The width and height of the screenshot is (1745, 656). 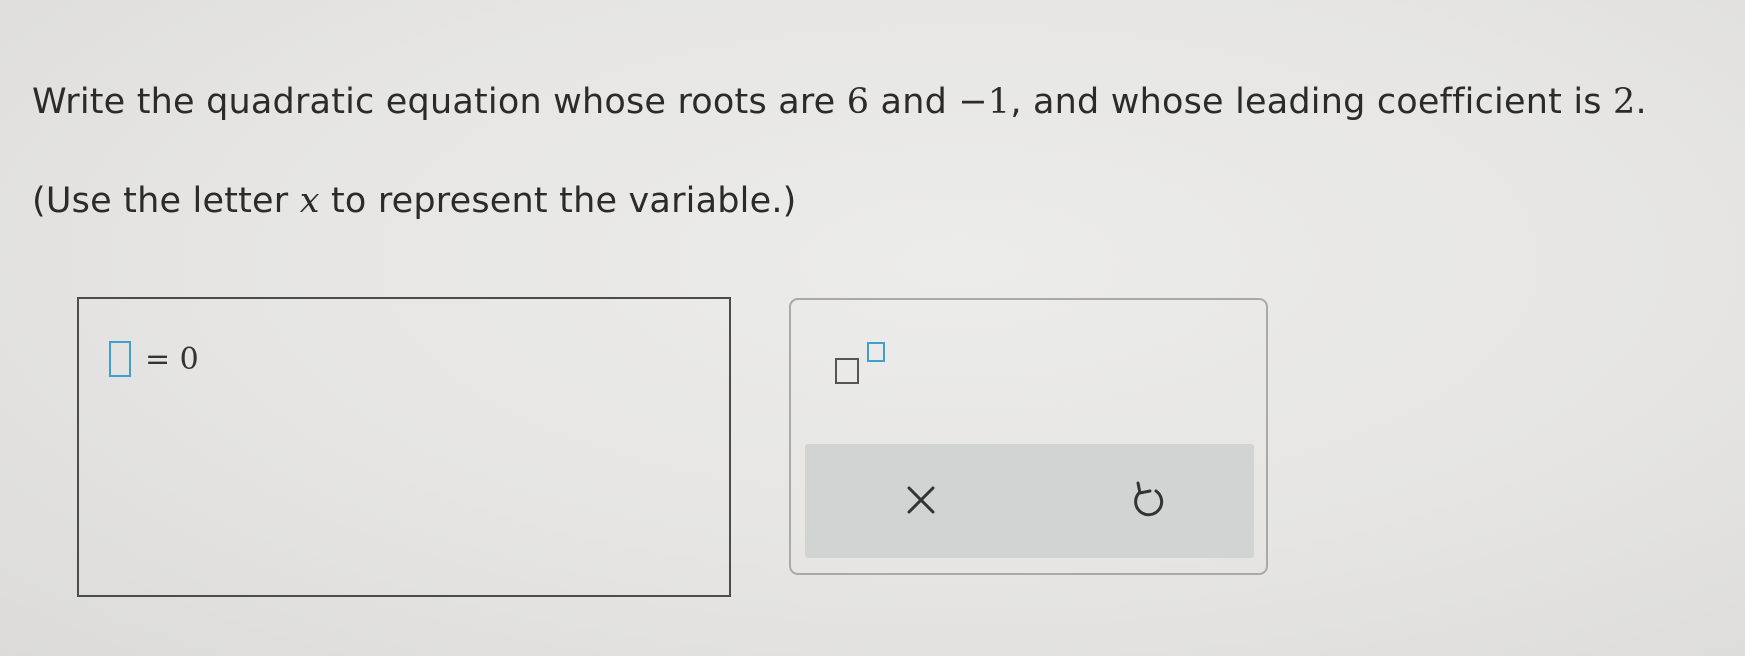 What do you see at coordinates (1029, 501) in the screenshot?
I see `action-bar` at bounding box center [1029, 501].